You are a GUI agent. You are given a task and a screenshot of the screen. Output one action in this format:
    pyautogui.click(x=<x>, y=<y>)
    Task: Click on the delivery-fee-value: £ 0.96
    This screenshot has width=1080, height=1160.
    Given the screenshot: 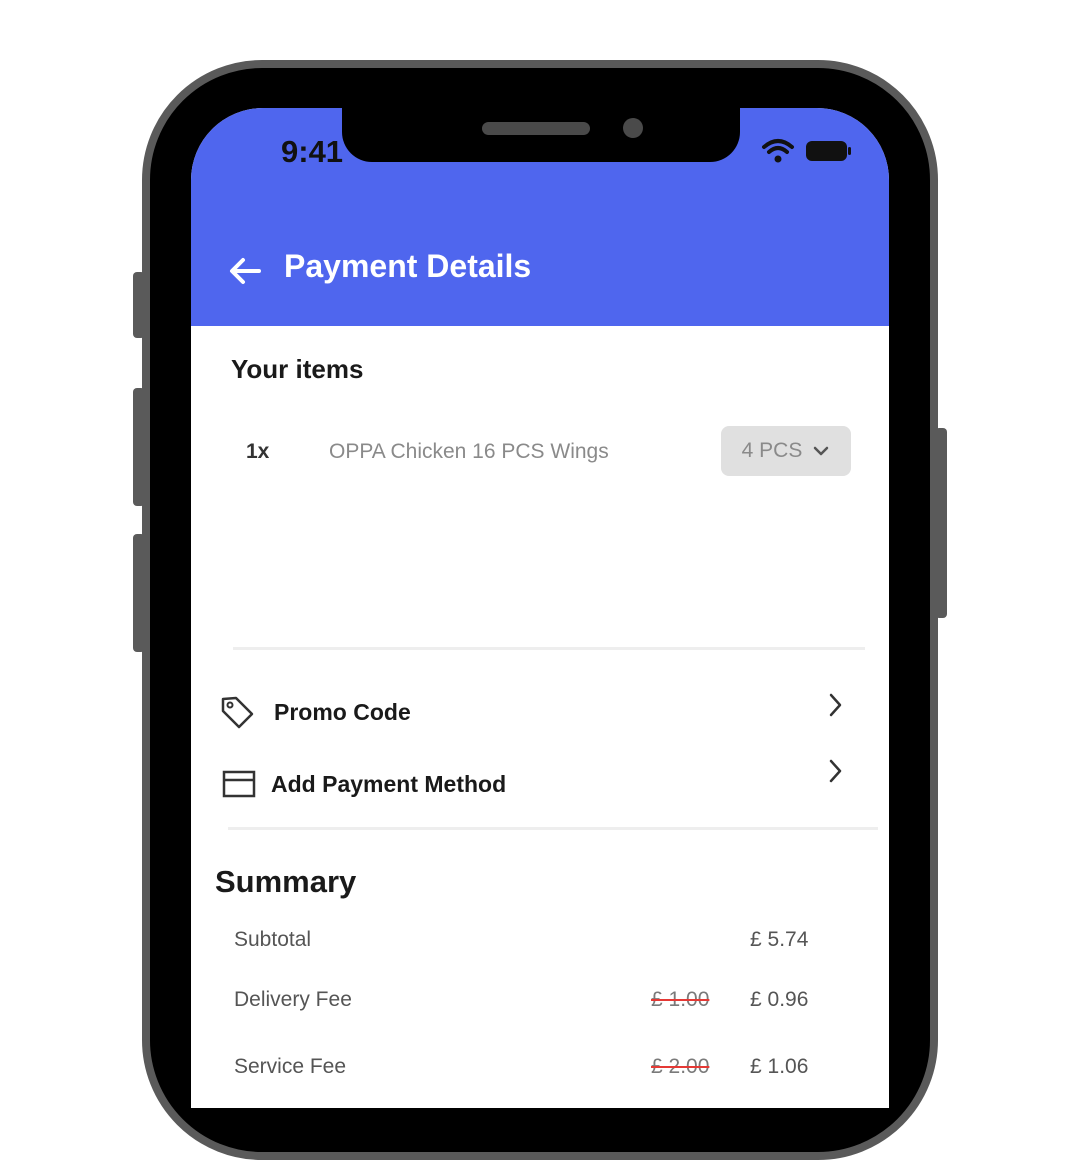 What is the action you would take?
    pyautogui.click(x=779, y=999)
    